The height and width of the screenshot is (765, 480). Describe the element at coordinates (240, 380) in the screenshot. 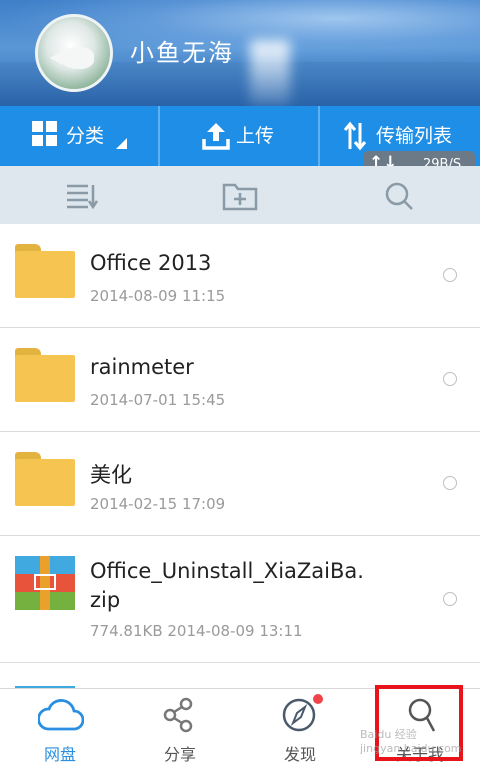

I see `list-item: rainmeter 2014-07-01 15:45` at that location.